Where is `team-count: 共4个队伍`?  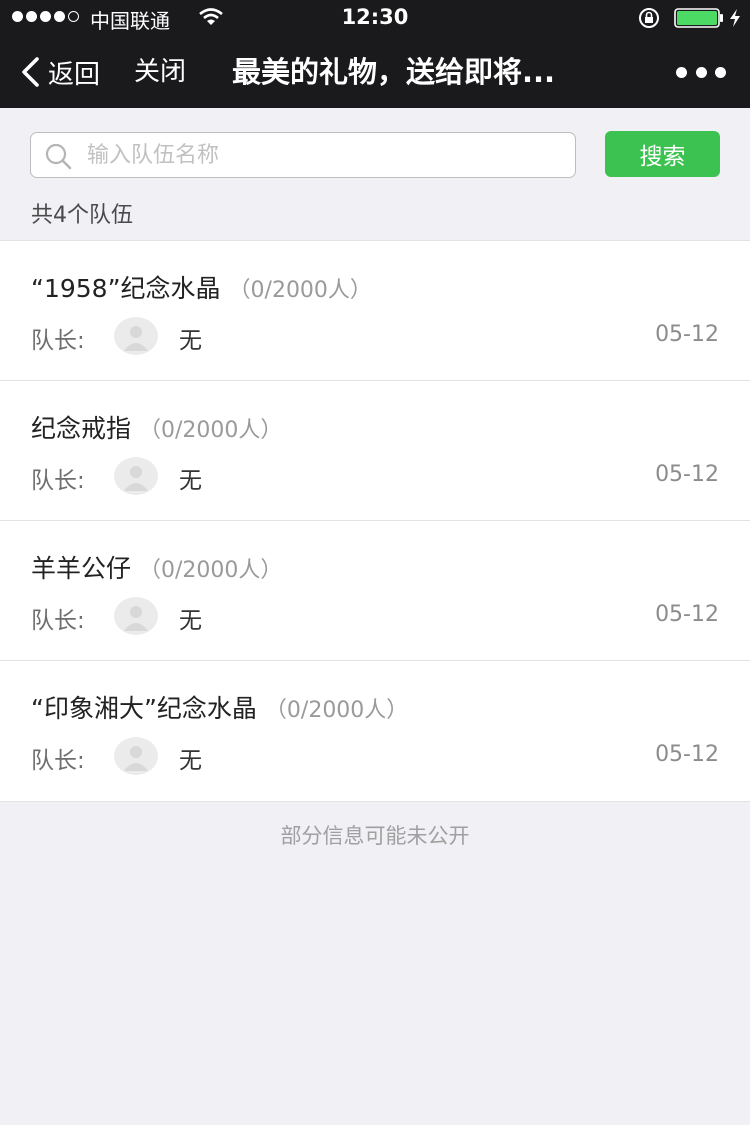
team-count: 共4个队伍 is located at coordinates (82, 215).